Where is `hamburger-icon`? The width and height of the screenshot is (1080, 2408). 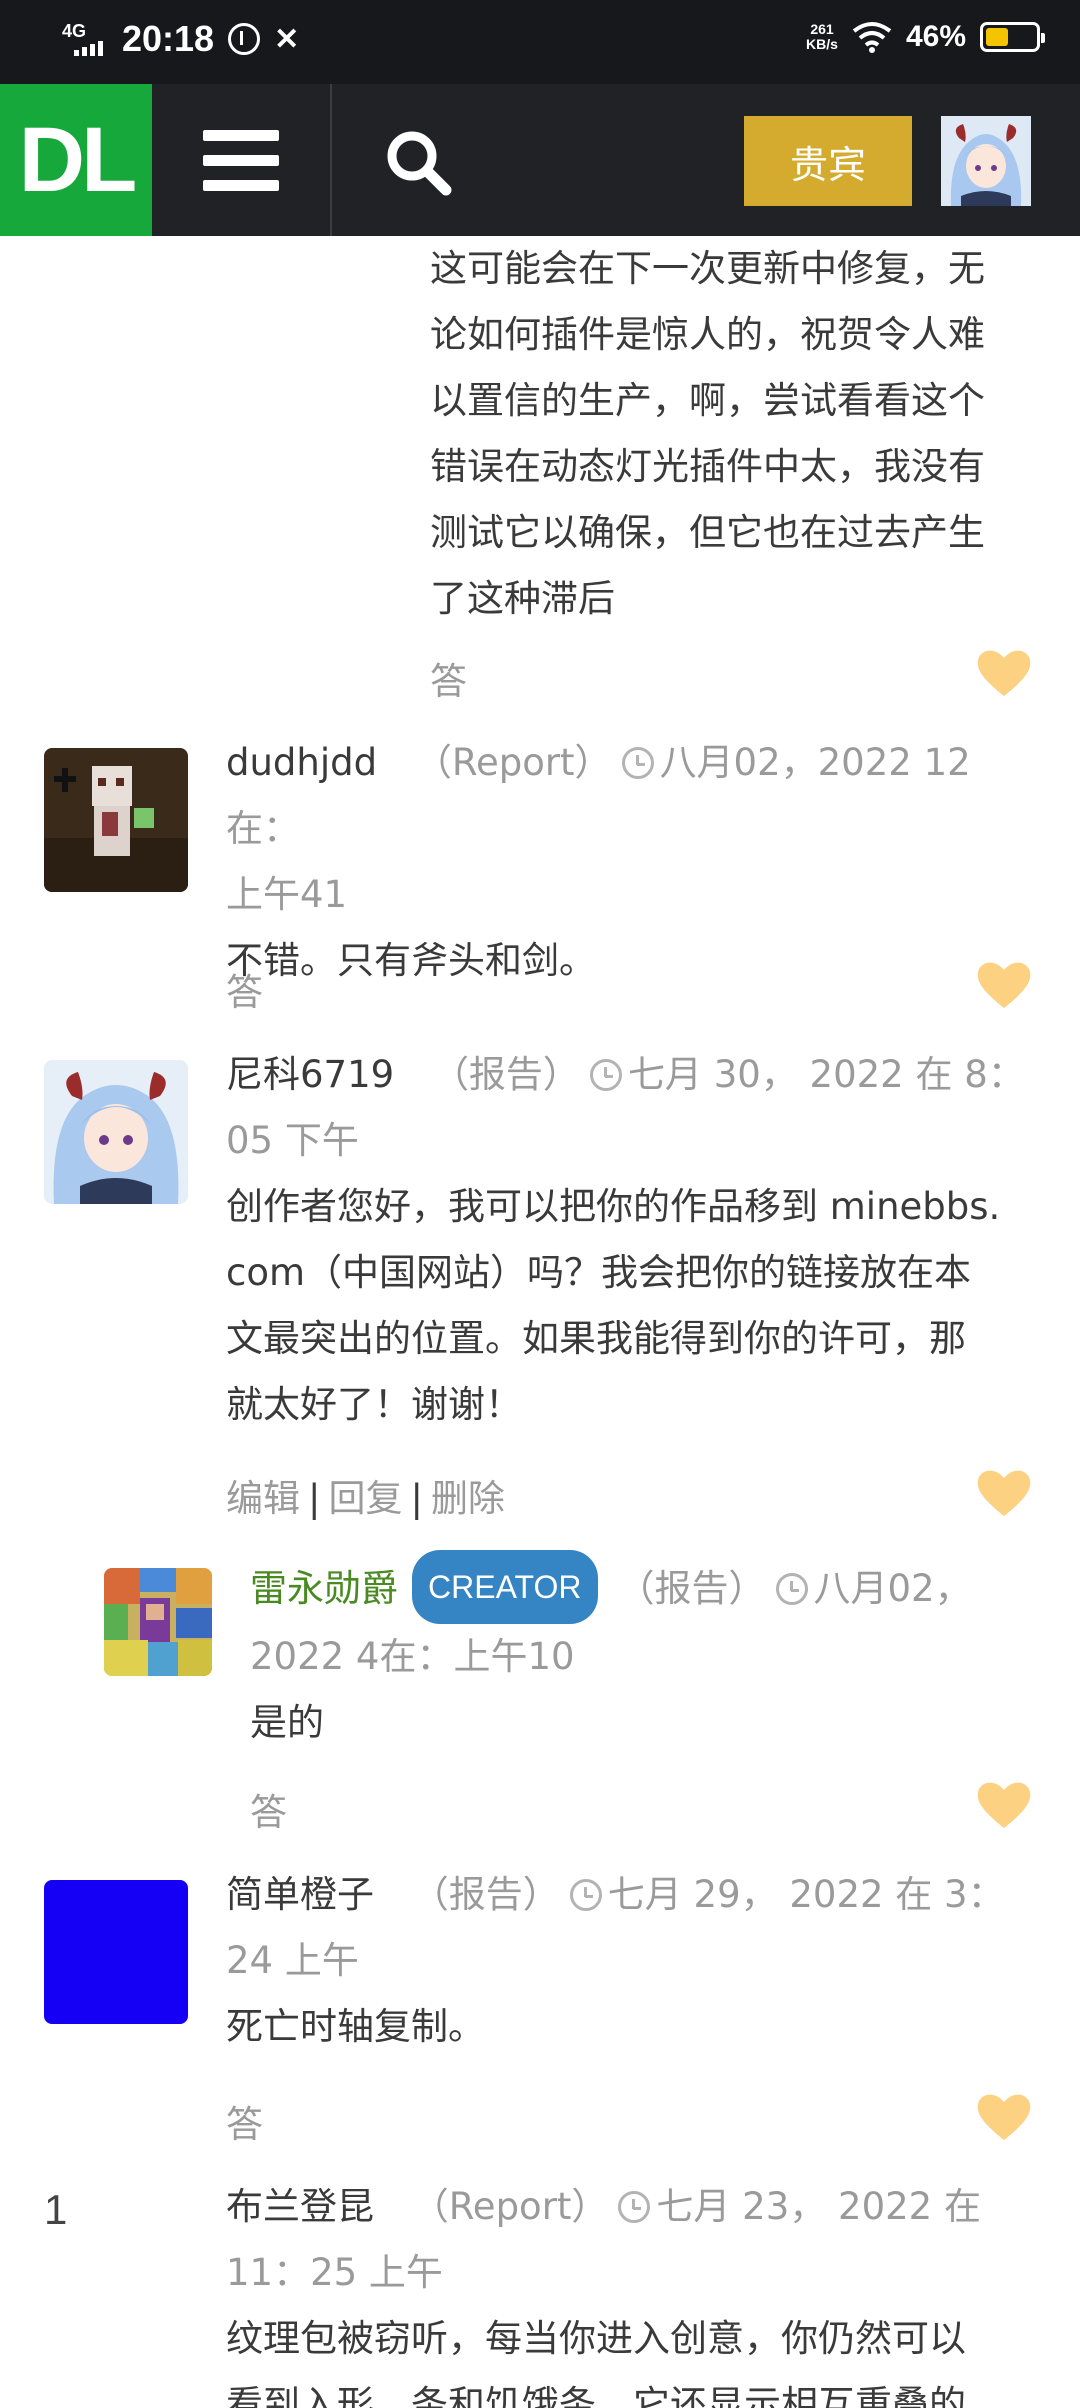
hamburger-icon is located at coordinates (241, 135).